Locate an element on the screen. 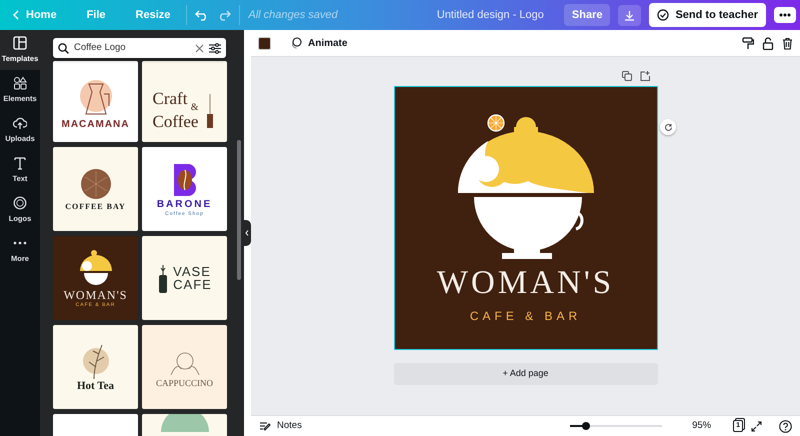 This screenshot has height=436, width=800. cloud-upload-icon is located at coordinates (20, 123).